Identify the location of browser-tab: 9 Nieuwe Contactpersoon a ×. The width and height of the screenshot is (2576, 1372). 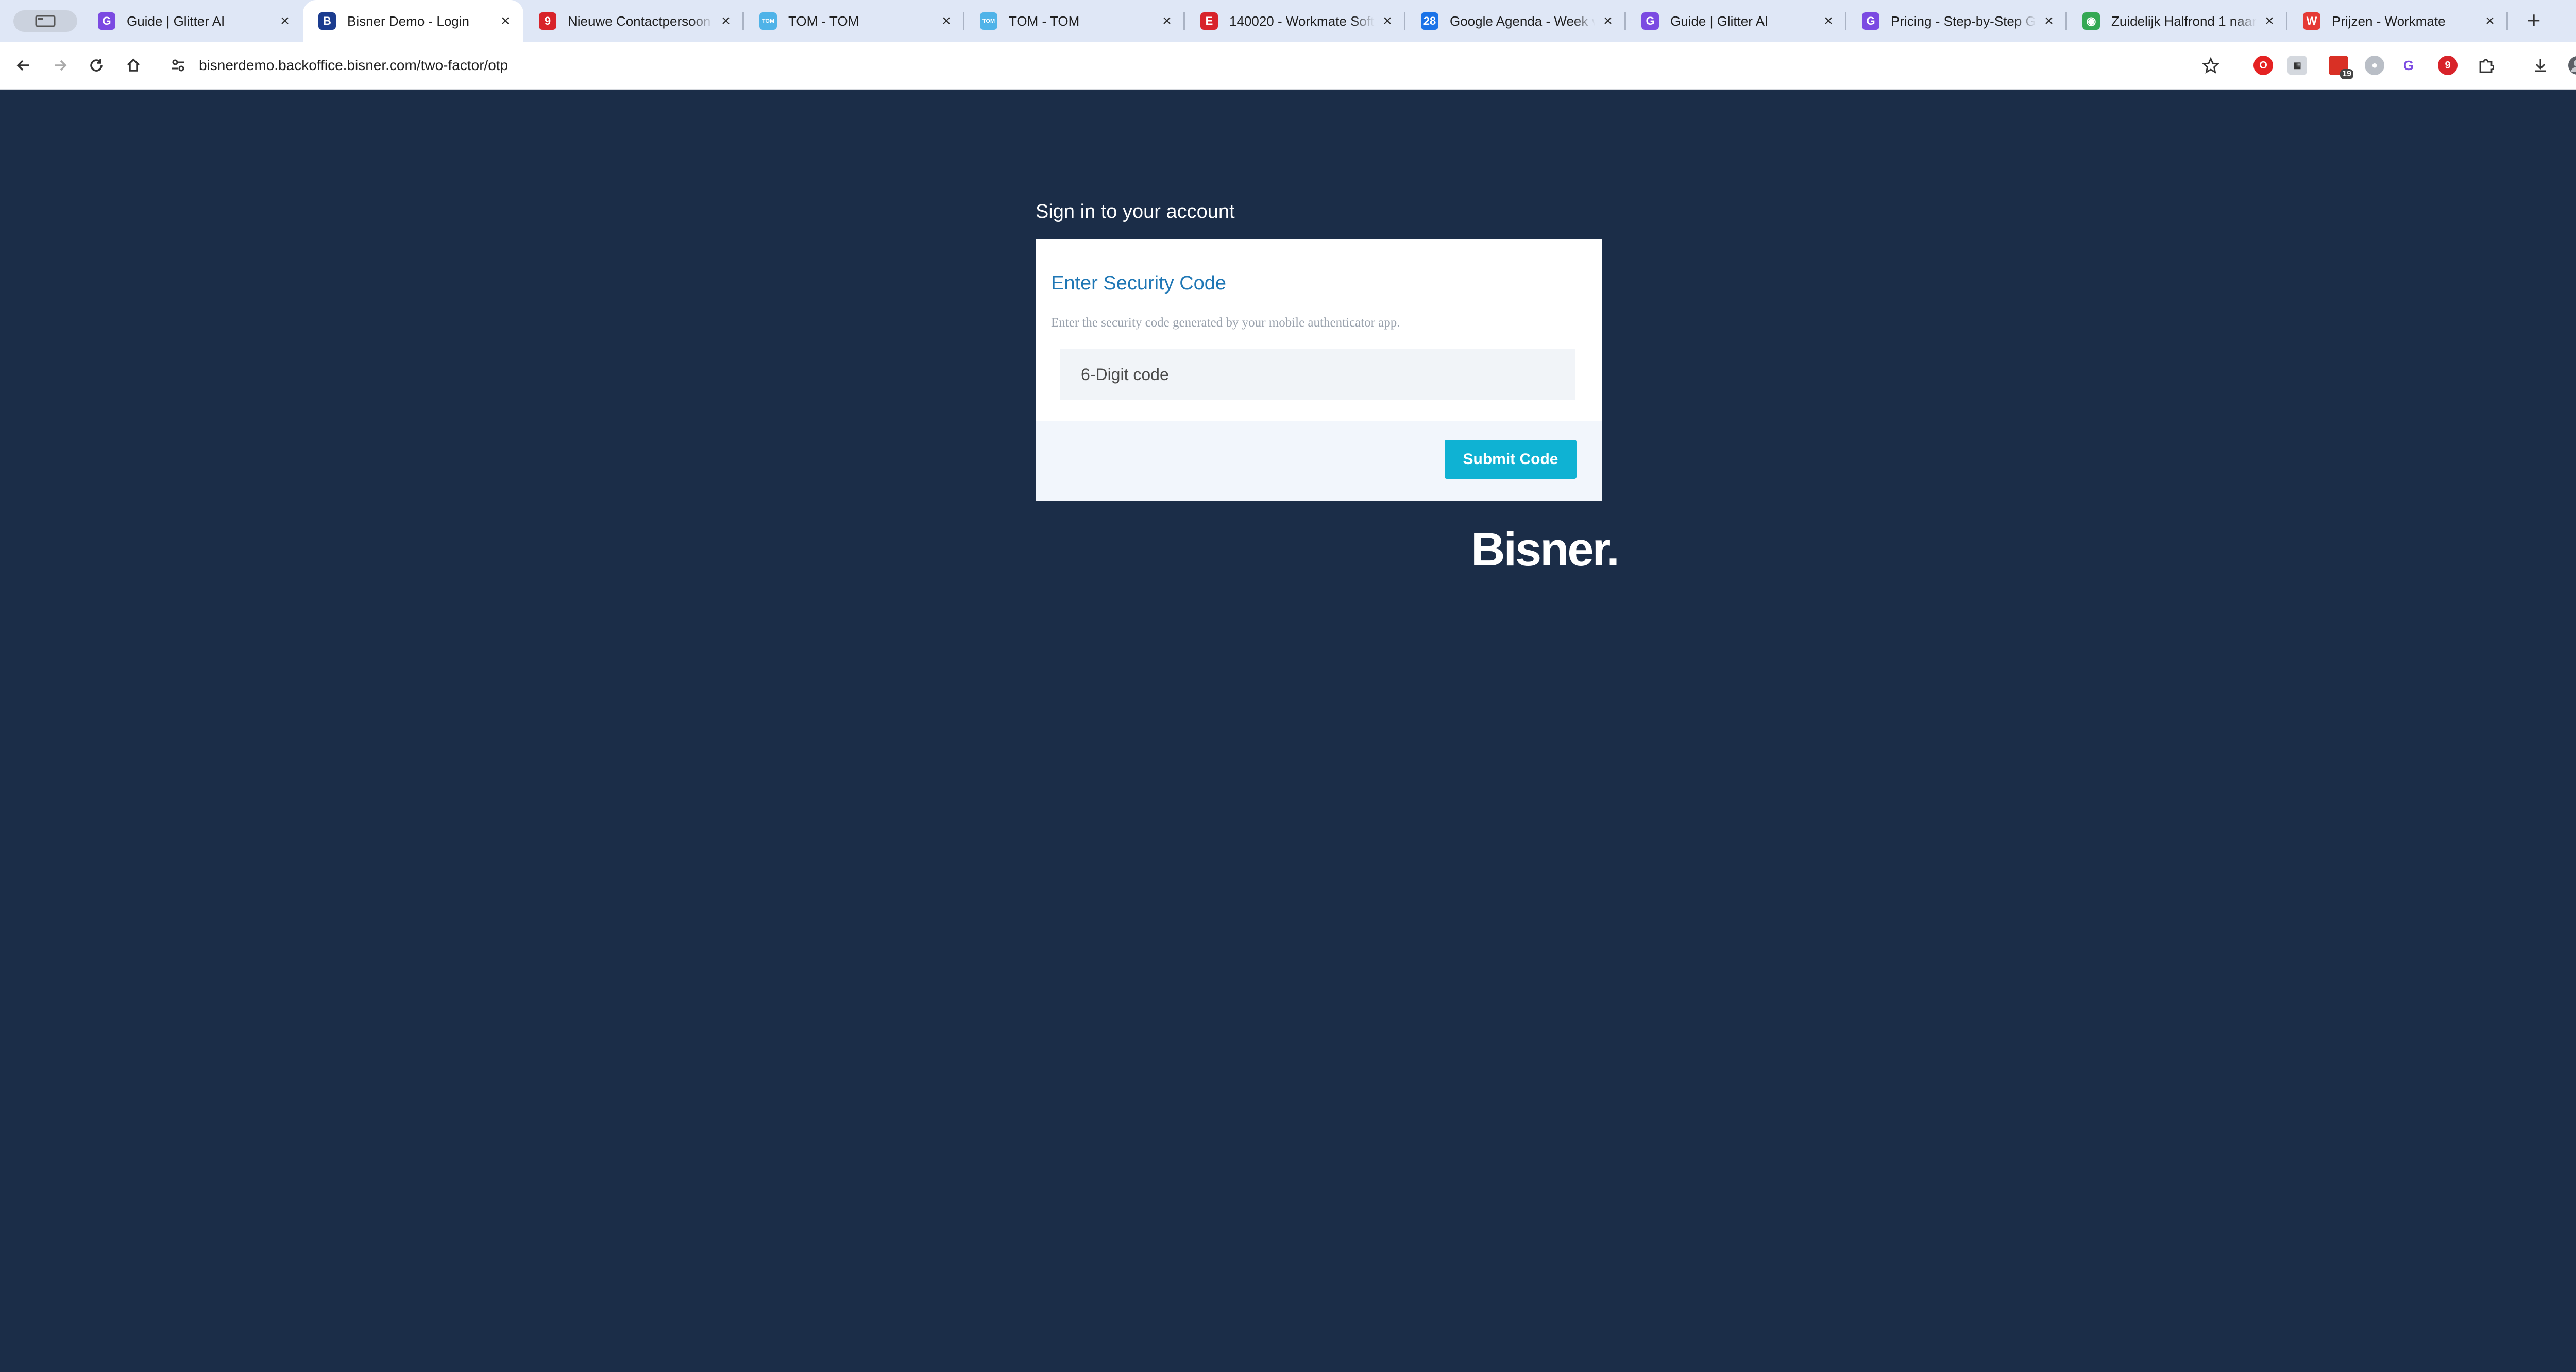
(633, 21).